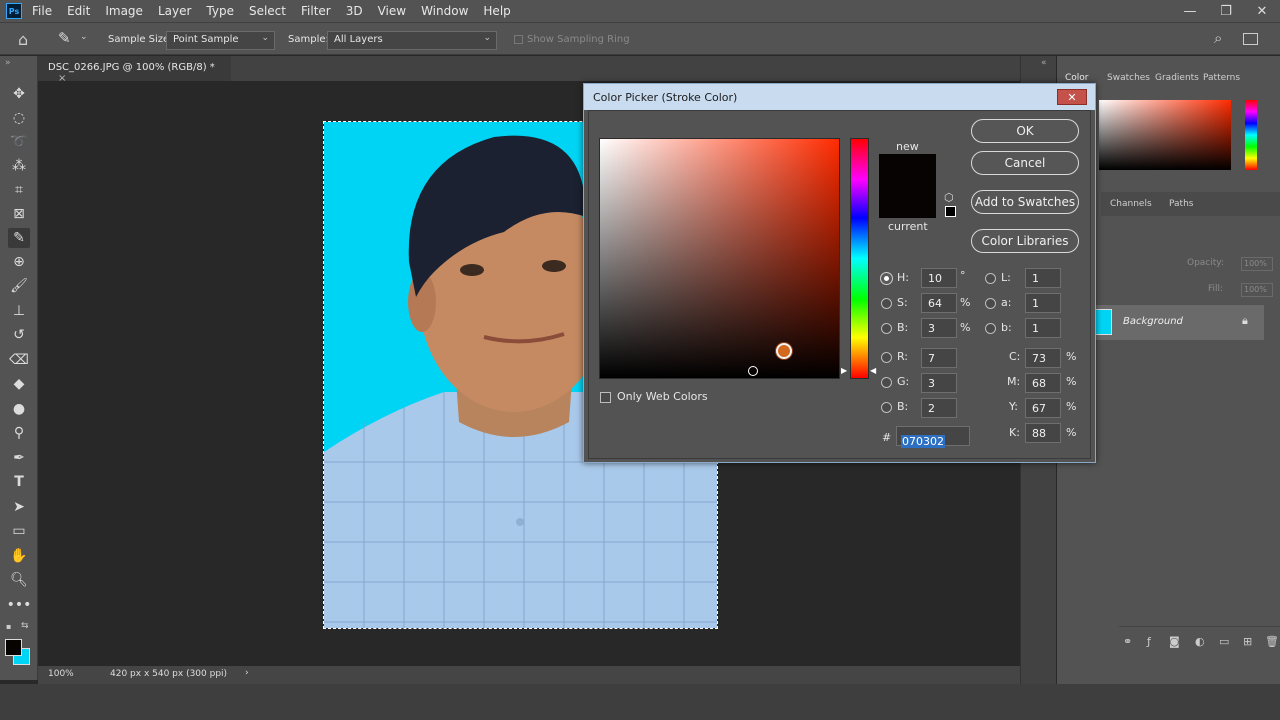  I want to click on panel-tab-channels: Channels, so click(1131, 204).